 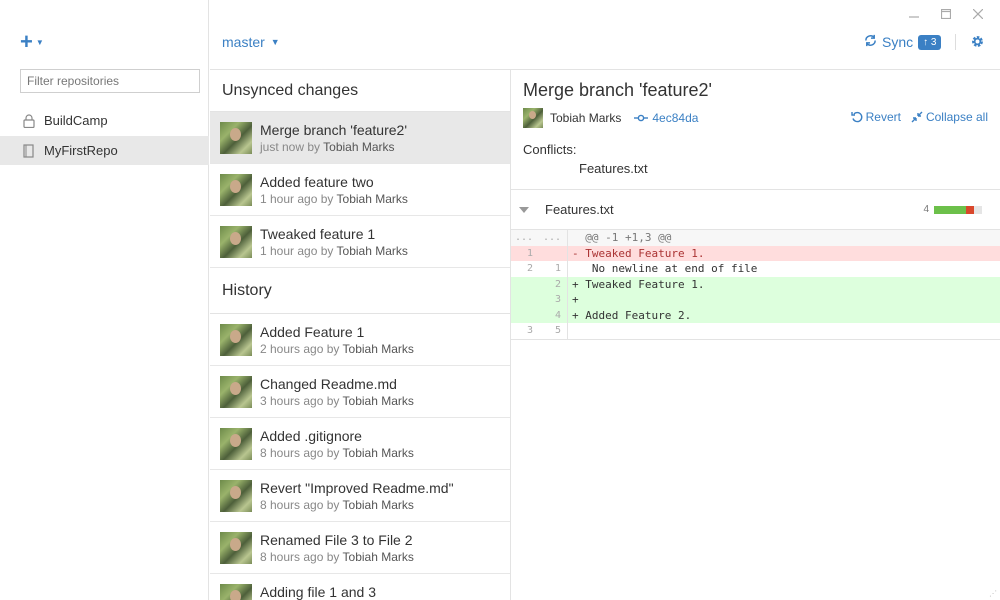 I want to click on chevron-down-icon: ▼, so click(x=39, y=42).